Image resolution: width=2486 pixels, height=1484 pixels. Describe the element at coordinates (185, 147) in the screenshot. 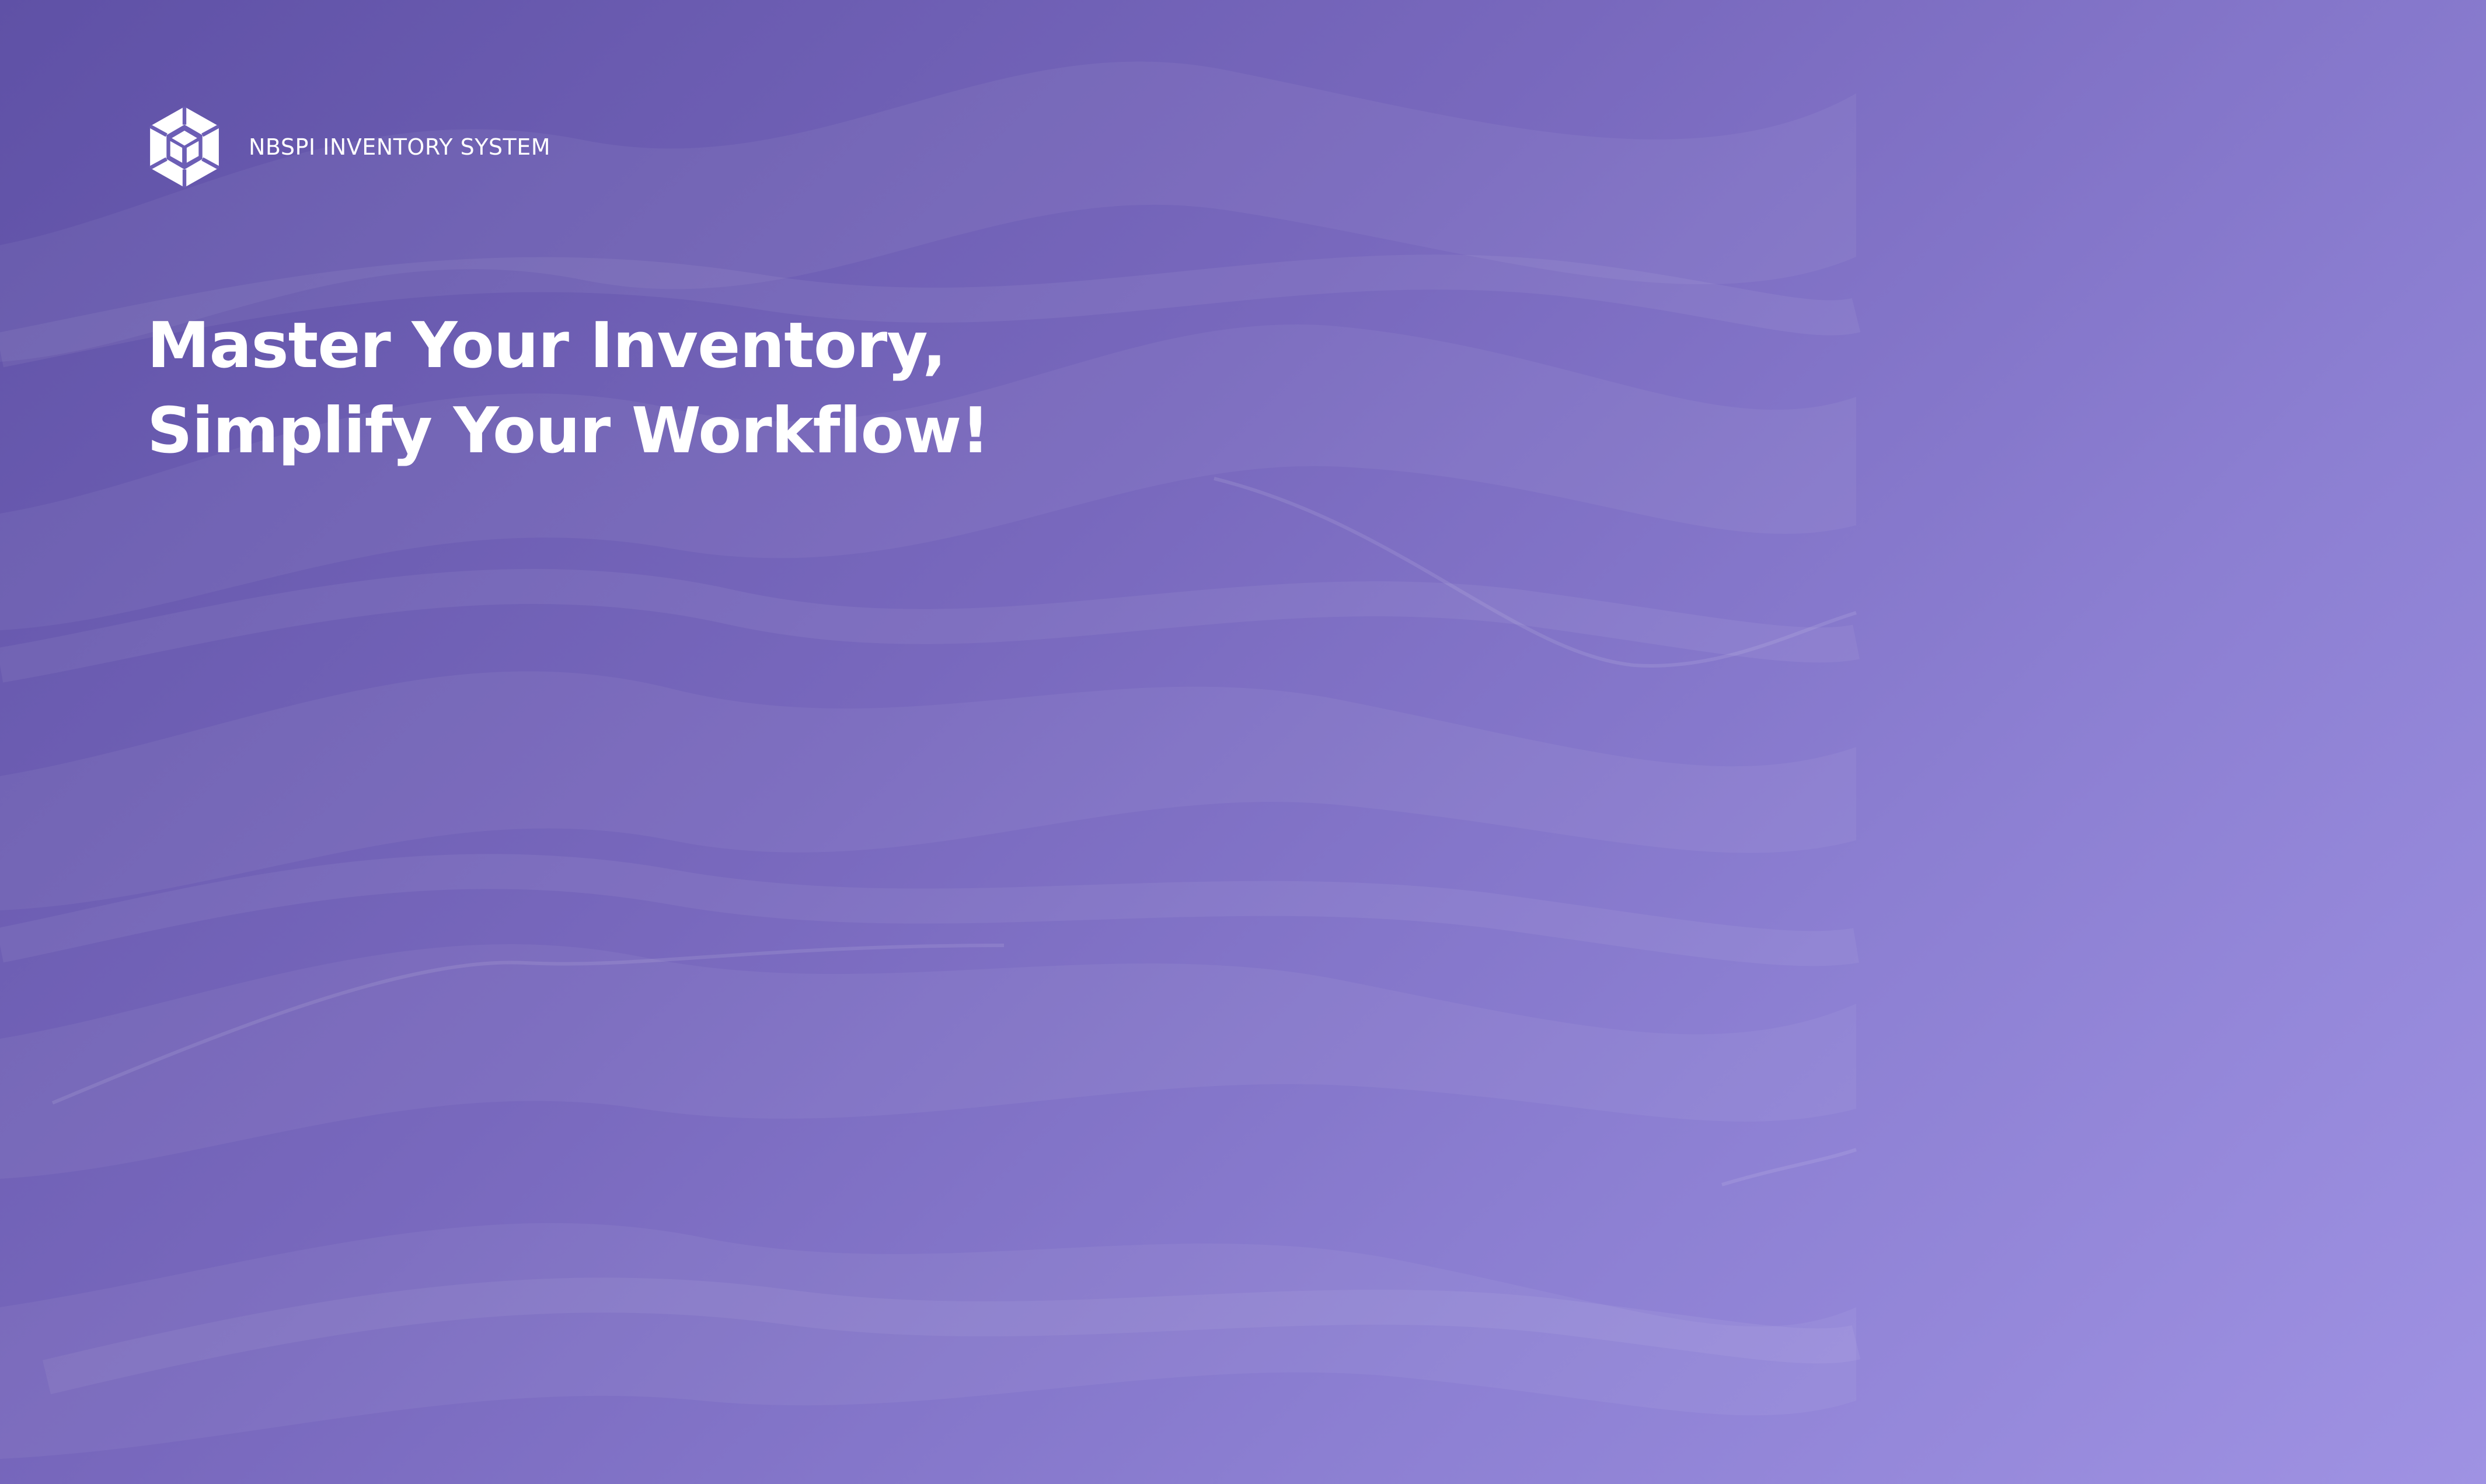

I see `hexagon-cube-icon` at that location.